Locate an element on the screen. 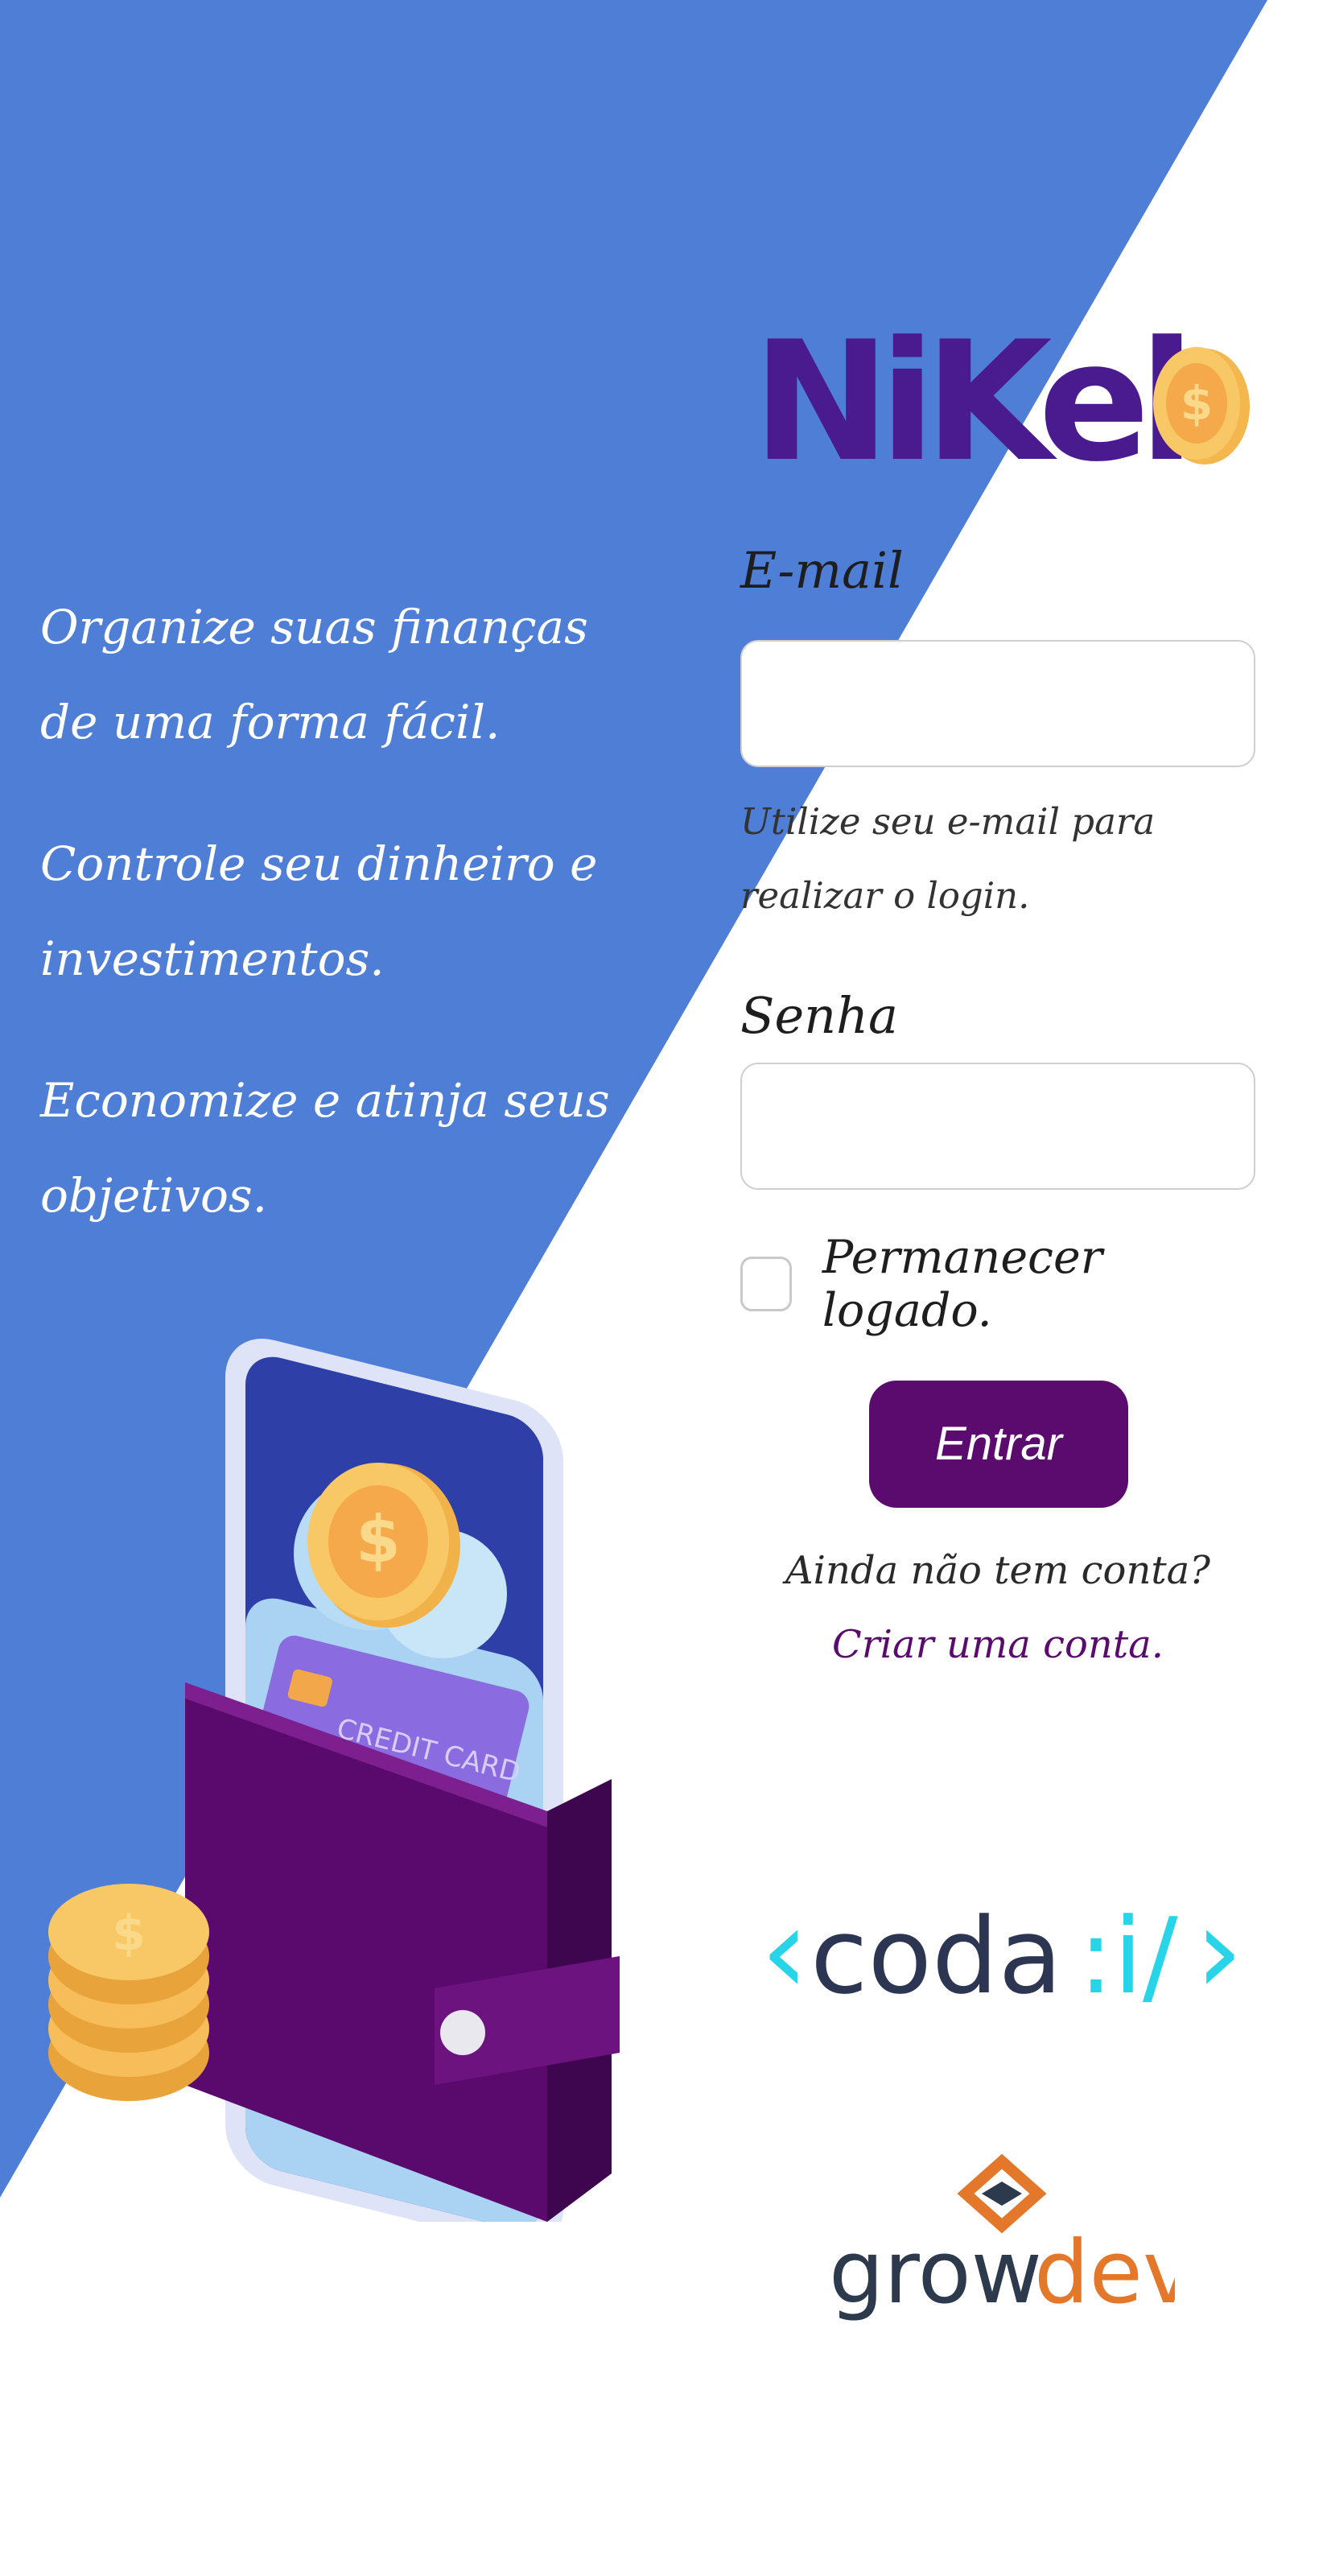 This screenshot has height=2576, width=1331. growdev-grow: grow is located at coordinates (935, 2273).